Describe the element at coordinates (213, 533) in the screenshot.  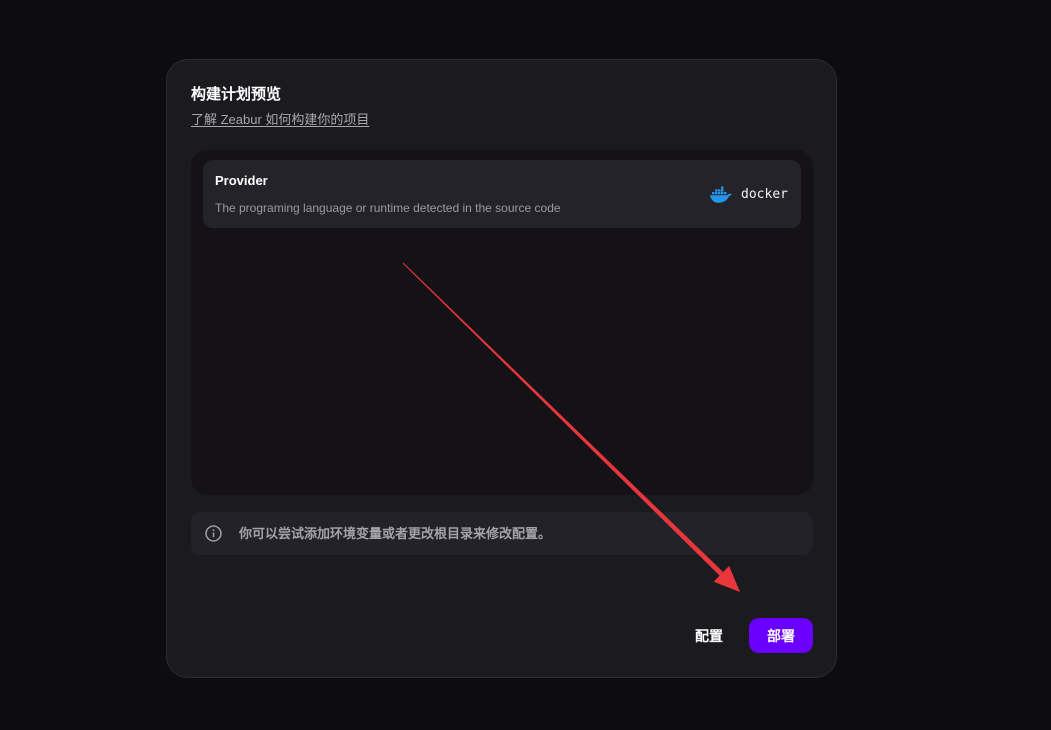
I see `info-icon` at that location.